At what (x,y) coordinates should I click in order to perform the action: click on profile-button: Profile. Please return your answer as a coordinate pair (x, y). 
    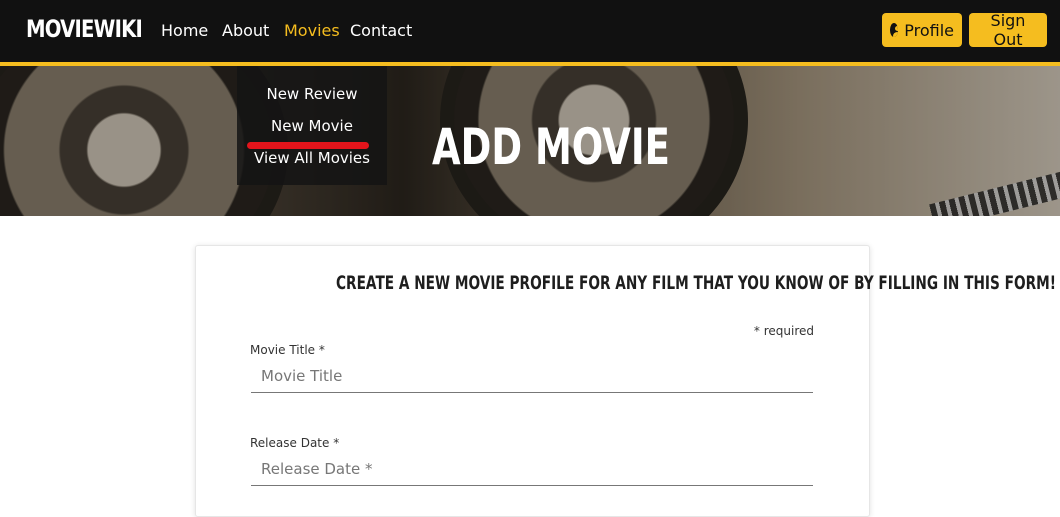
    Looking at the image, I should click on (922, 30).